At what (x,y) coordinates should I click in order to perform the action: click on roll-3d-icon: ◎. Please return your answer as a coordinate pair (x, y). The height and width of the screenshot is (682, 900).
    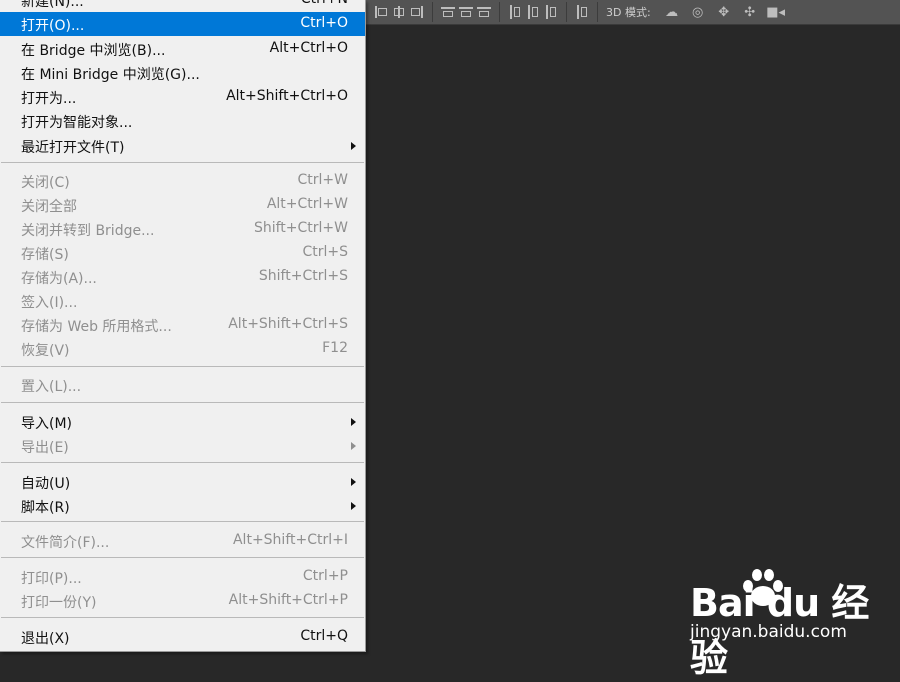
    Looking at the image, I should click on (698, 12).